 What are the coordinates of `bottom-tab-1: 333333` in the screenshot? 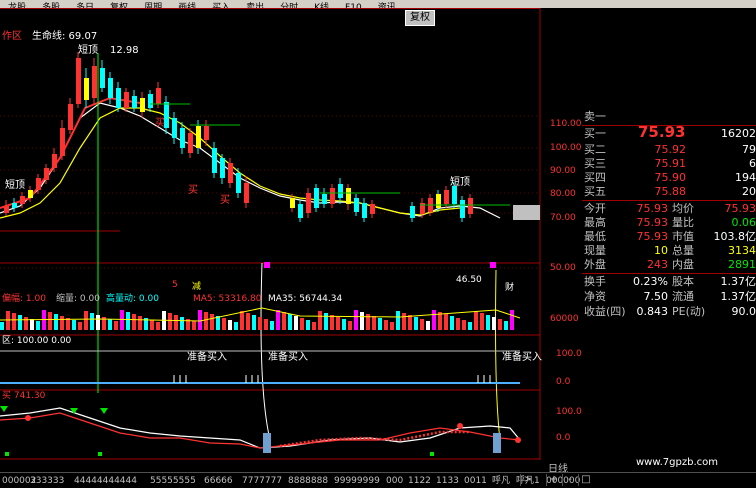 It's located at (47, 481).